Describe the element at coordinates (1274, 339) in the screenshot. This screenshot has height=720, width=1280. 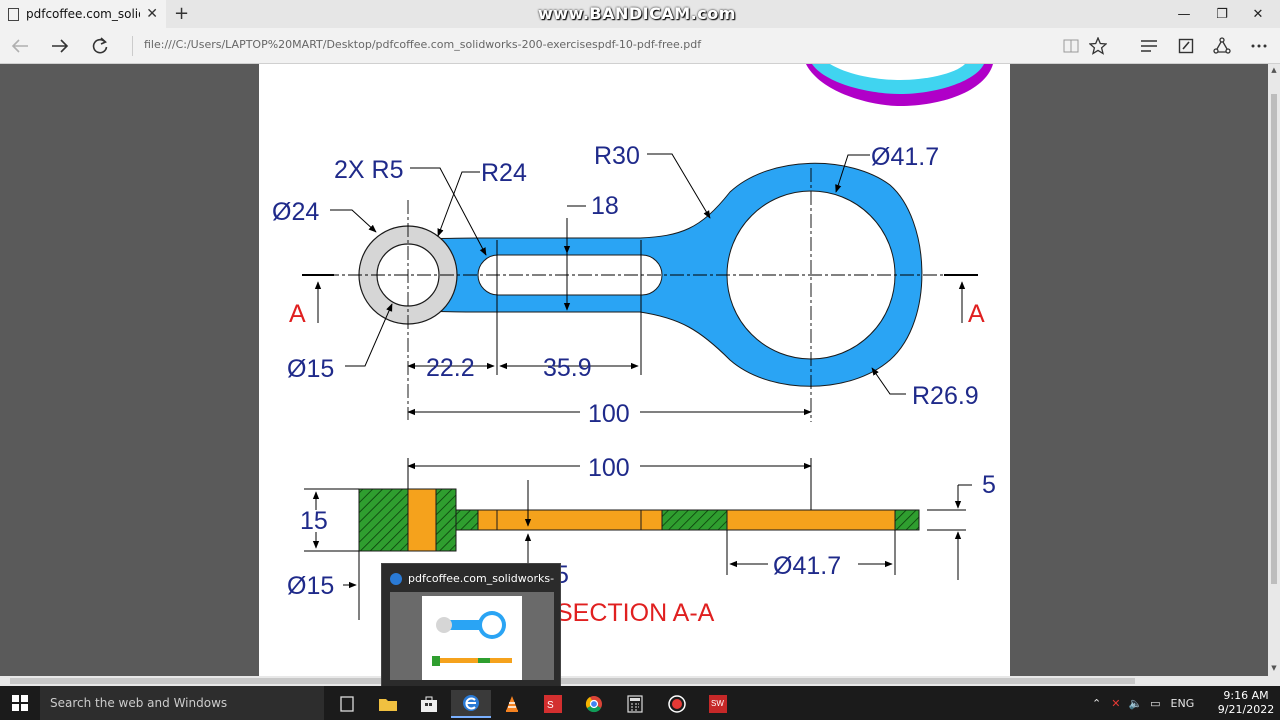
I see `vertical-scroll-thumb` at that location.